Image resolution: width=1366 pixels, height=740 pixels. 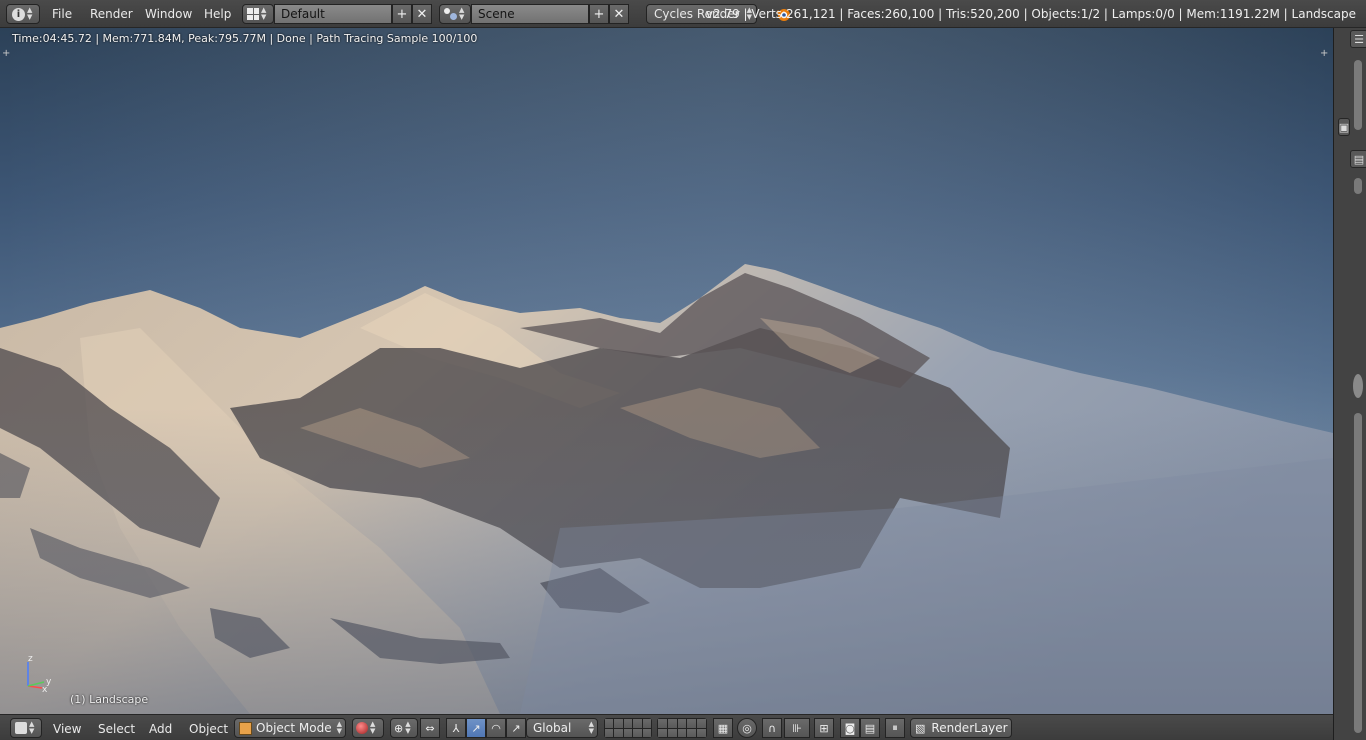 What do you see at coordinates (217, 14) in the screenshot?
I see `menu-help: Help` at bounding box center [217, 14].